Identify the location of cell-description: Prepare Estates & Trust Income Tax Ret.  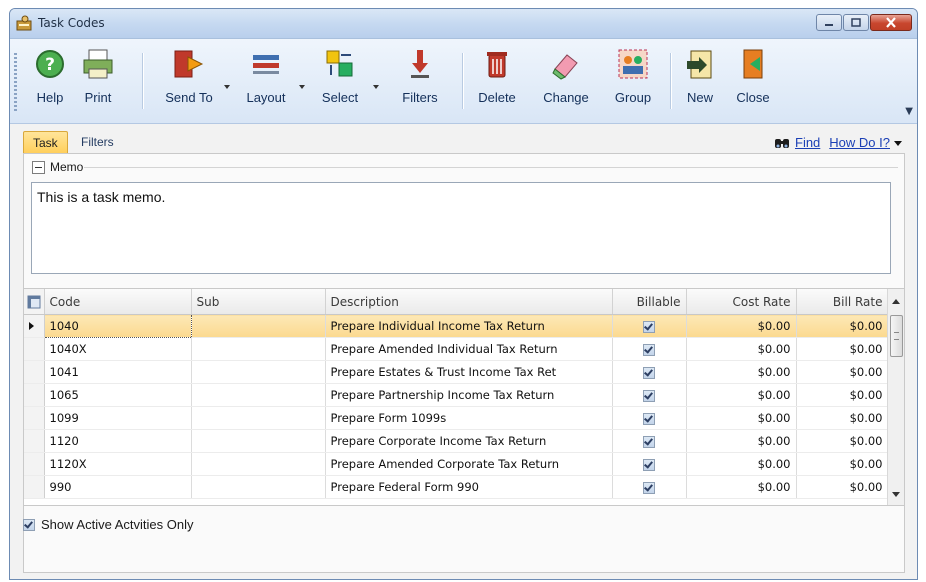
(469, 372).